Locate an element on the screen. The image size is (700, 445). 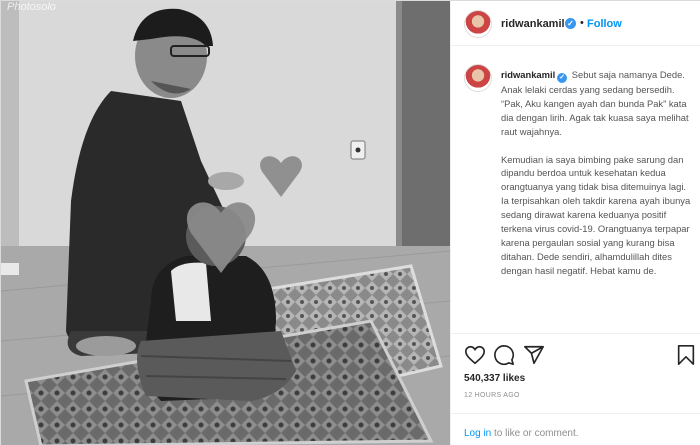
caption-avatar is located at coordinates (478, 78).